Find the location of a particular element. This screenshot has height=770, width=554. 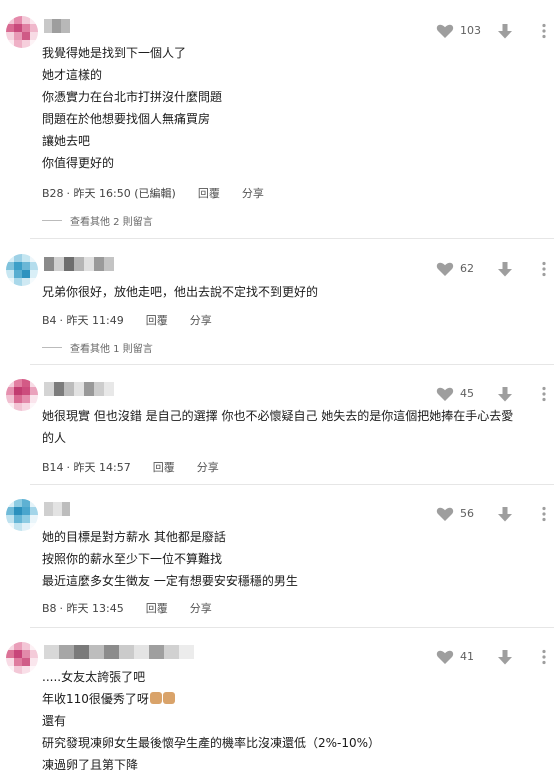

comment-line: 她才這樣的 is located at coordinates (72, 75).